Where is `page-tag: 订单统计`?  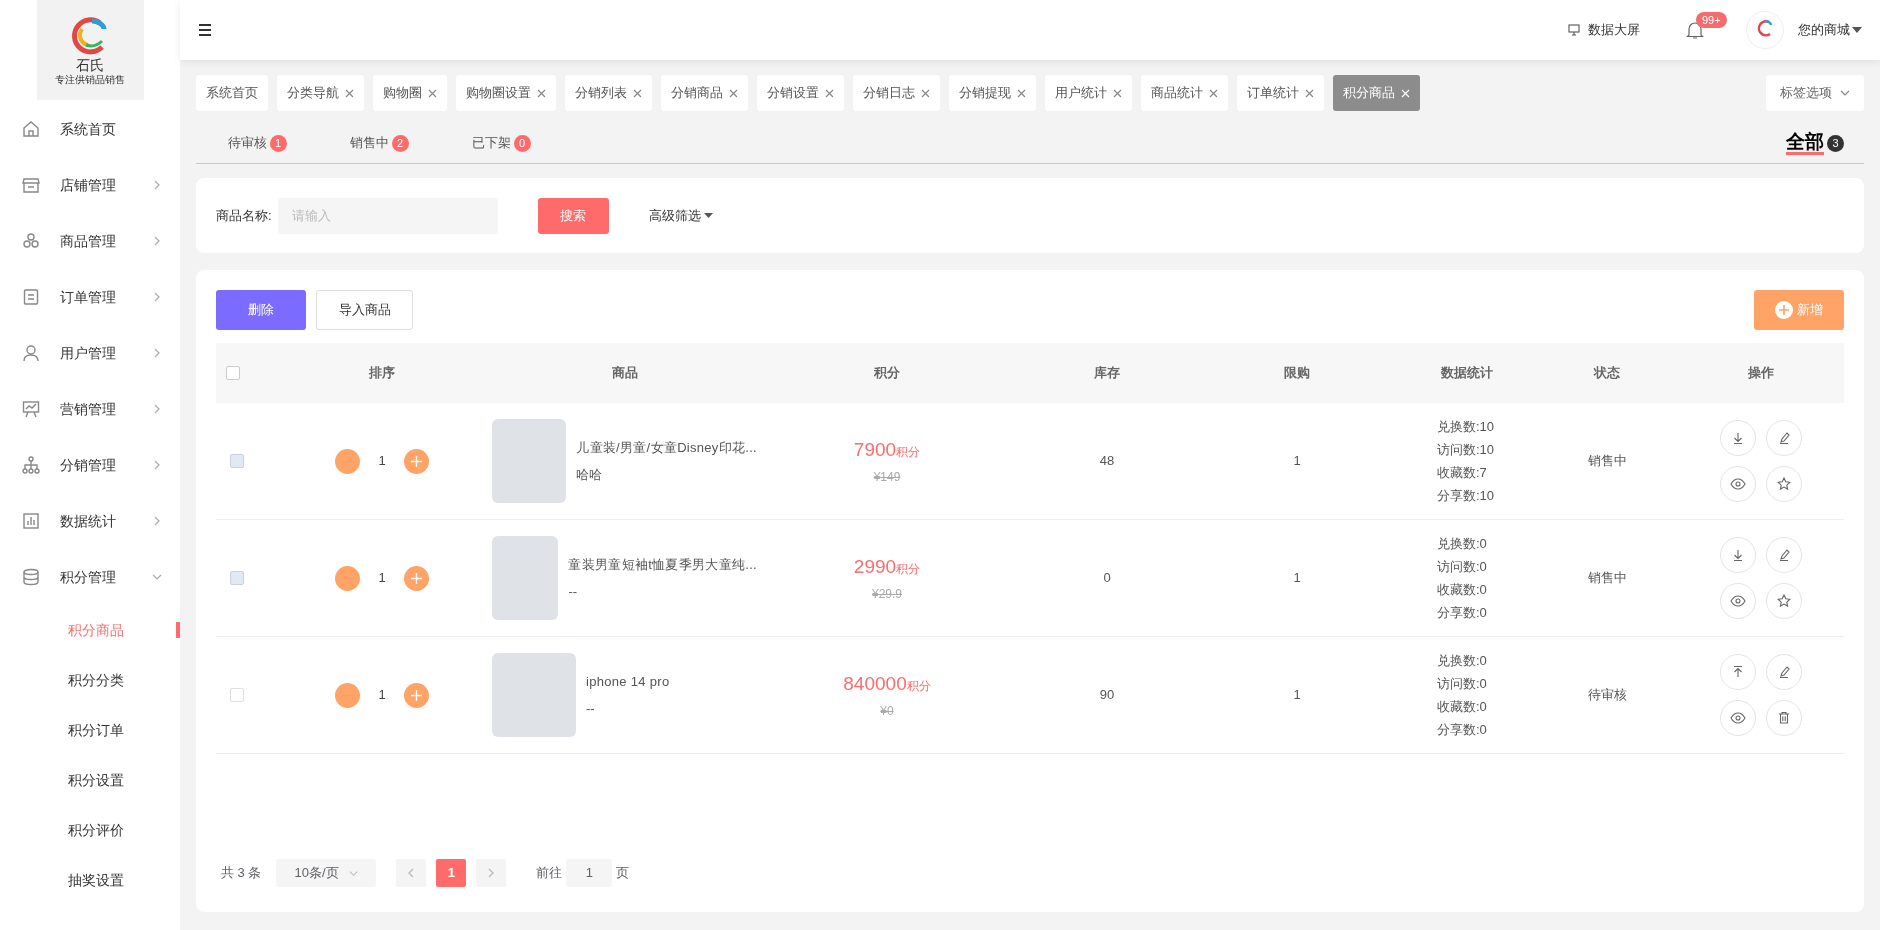 page-tag: 订单统计 is located at coordinates (1280, 93).